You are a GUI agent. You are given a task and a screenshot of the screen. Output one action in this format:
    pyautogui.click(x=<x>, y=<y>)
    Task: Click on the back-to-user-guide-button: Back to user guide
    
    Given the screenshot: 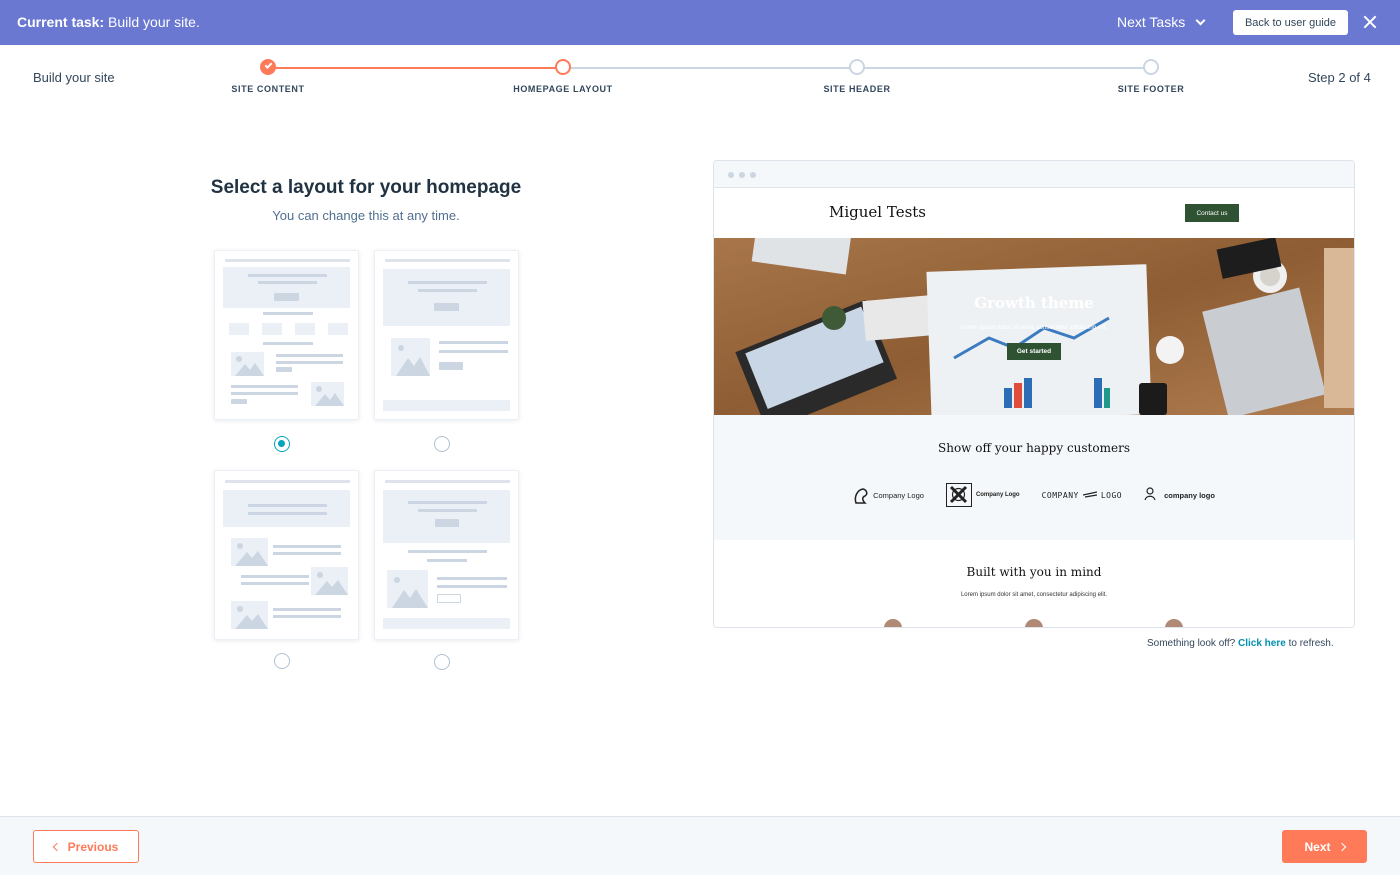 What is the action you would take?
    pyautogui.click(x=1290, y=22)
    